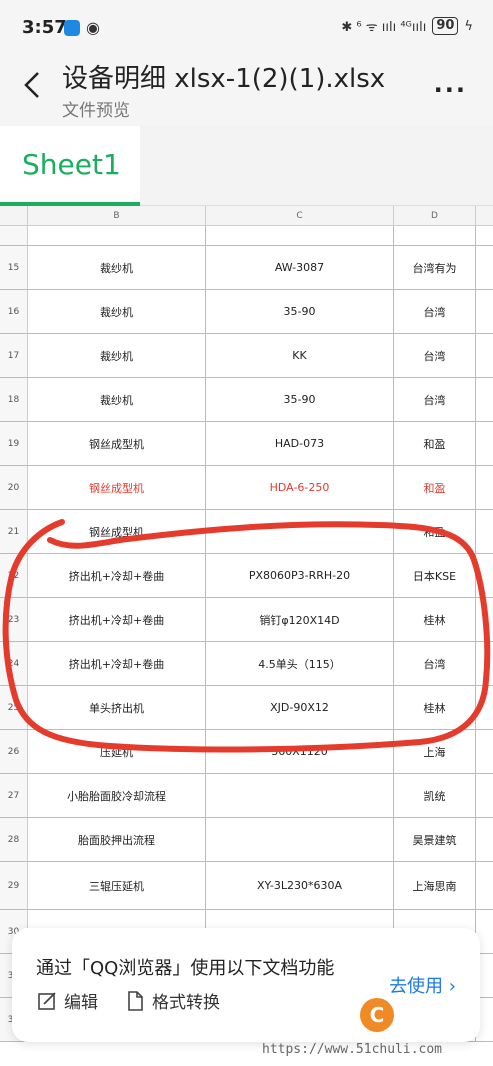 The height and width of the screenshot is (1066, 493). Describe the element at coordinates (14, 399) in the screenshot. I see `row-number: 18` at that location.